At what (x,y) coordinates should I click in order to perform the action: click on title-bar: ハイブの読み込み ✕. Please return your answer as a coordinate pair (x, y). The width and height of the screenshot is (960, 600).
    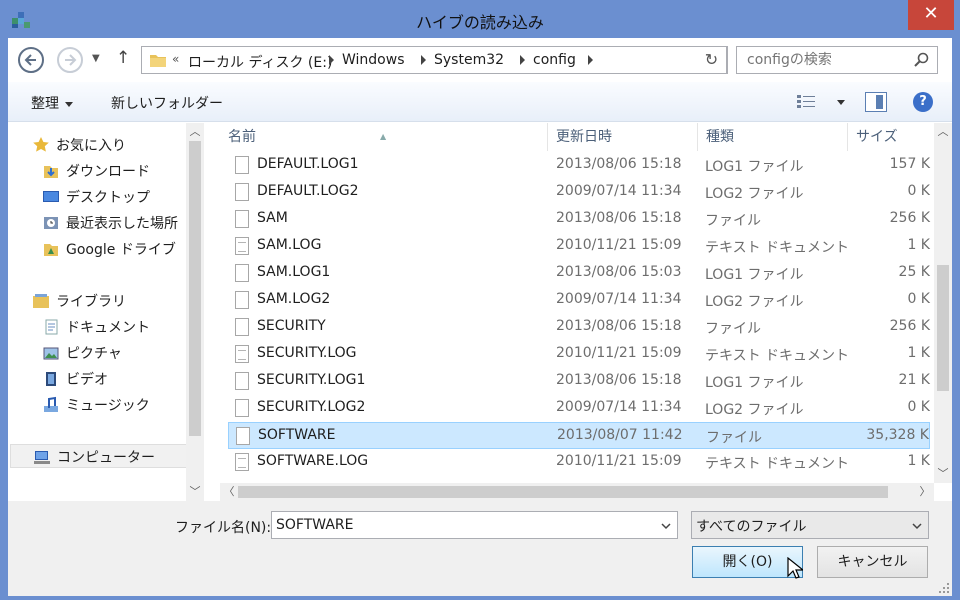
    Looking at the image, I should click on (480, 19).